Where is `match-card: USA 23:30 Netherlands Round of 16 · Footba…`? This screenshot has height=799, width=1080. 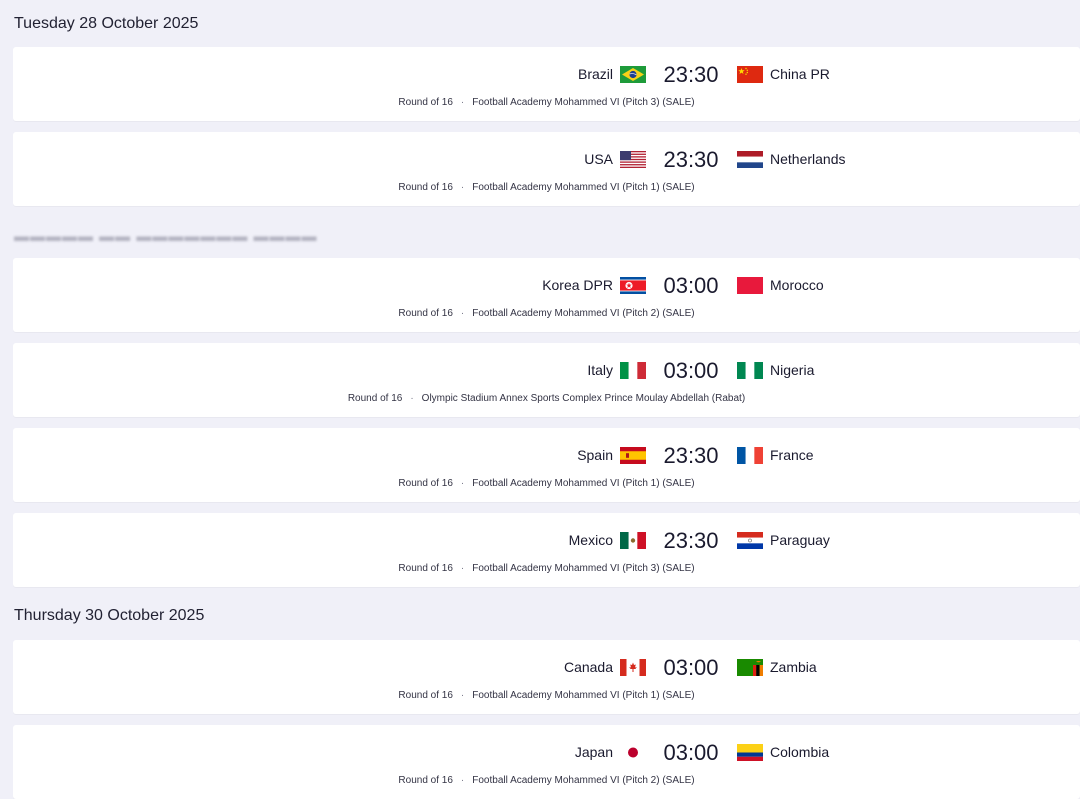 match-card: USA 23:30 Netherlands Round of 16 · Footba… is located at coordinates (546, 169).